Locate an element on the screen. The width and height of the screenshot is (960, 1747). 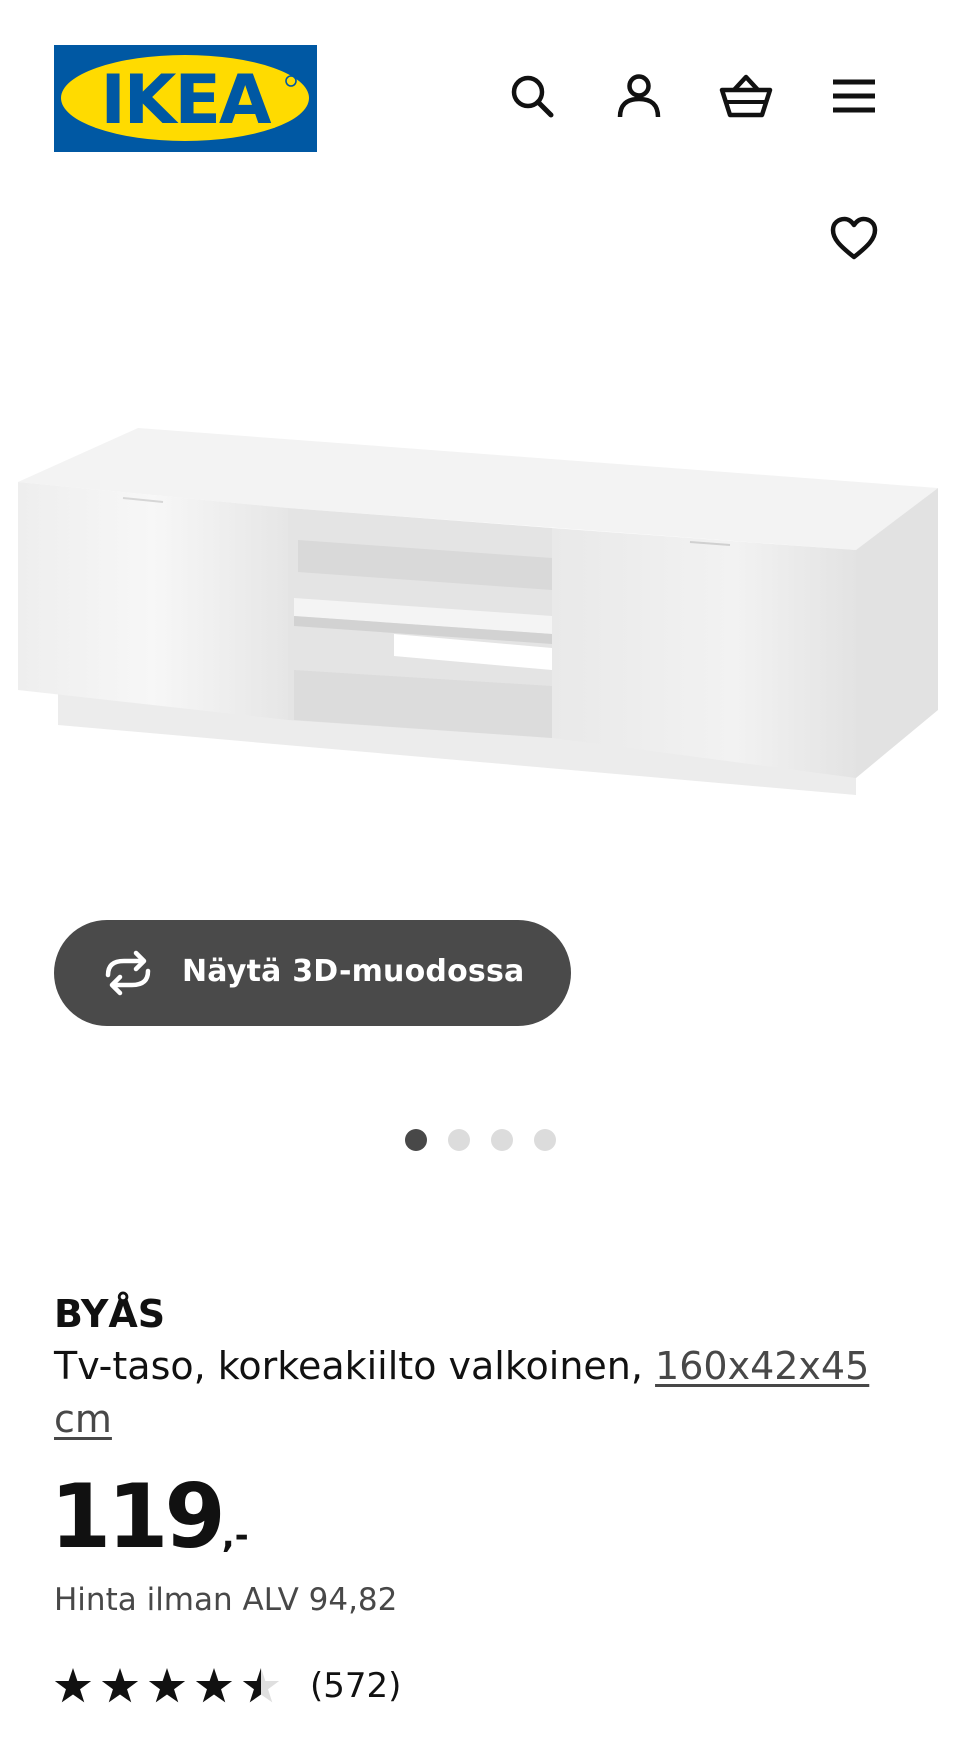
price-integer: 119 is located at coordinates (138, 1516).